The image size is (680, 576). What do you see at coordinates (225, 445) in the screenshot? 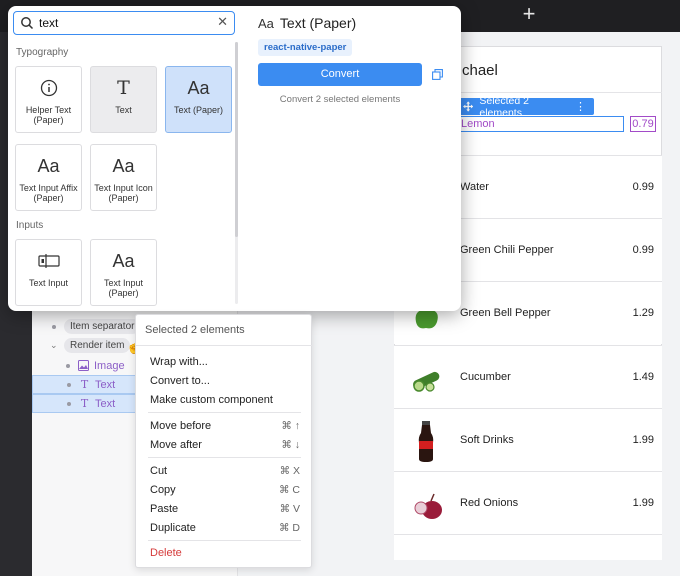
I see `menu-item-move-after: Move after ⌘ ↓` at bounding box center [225, 445].